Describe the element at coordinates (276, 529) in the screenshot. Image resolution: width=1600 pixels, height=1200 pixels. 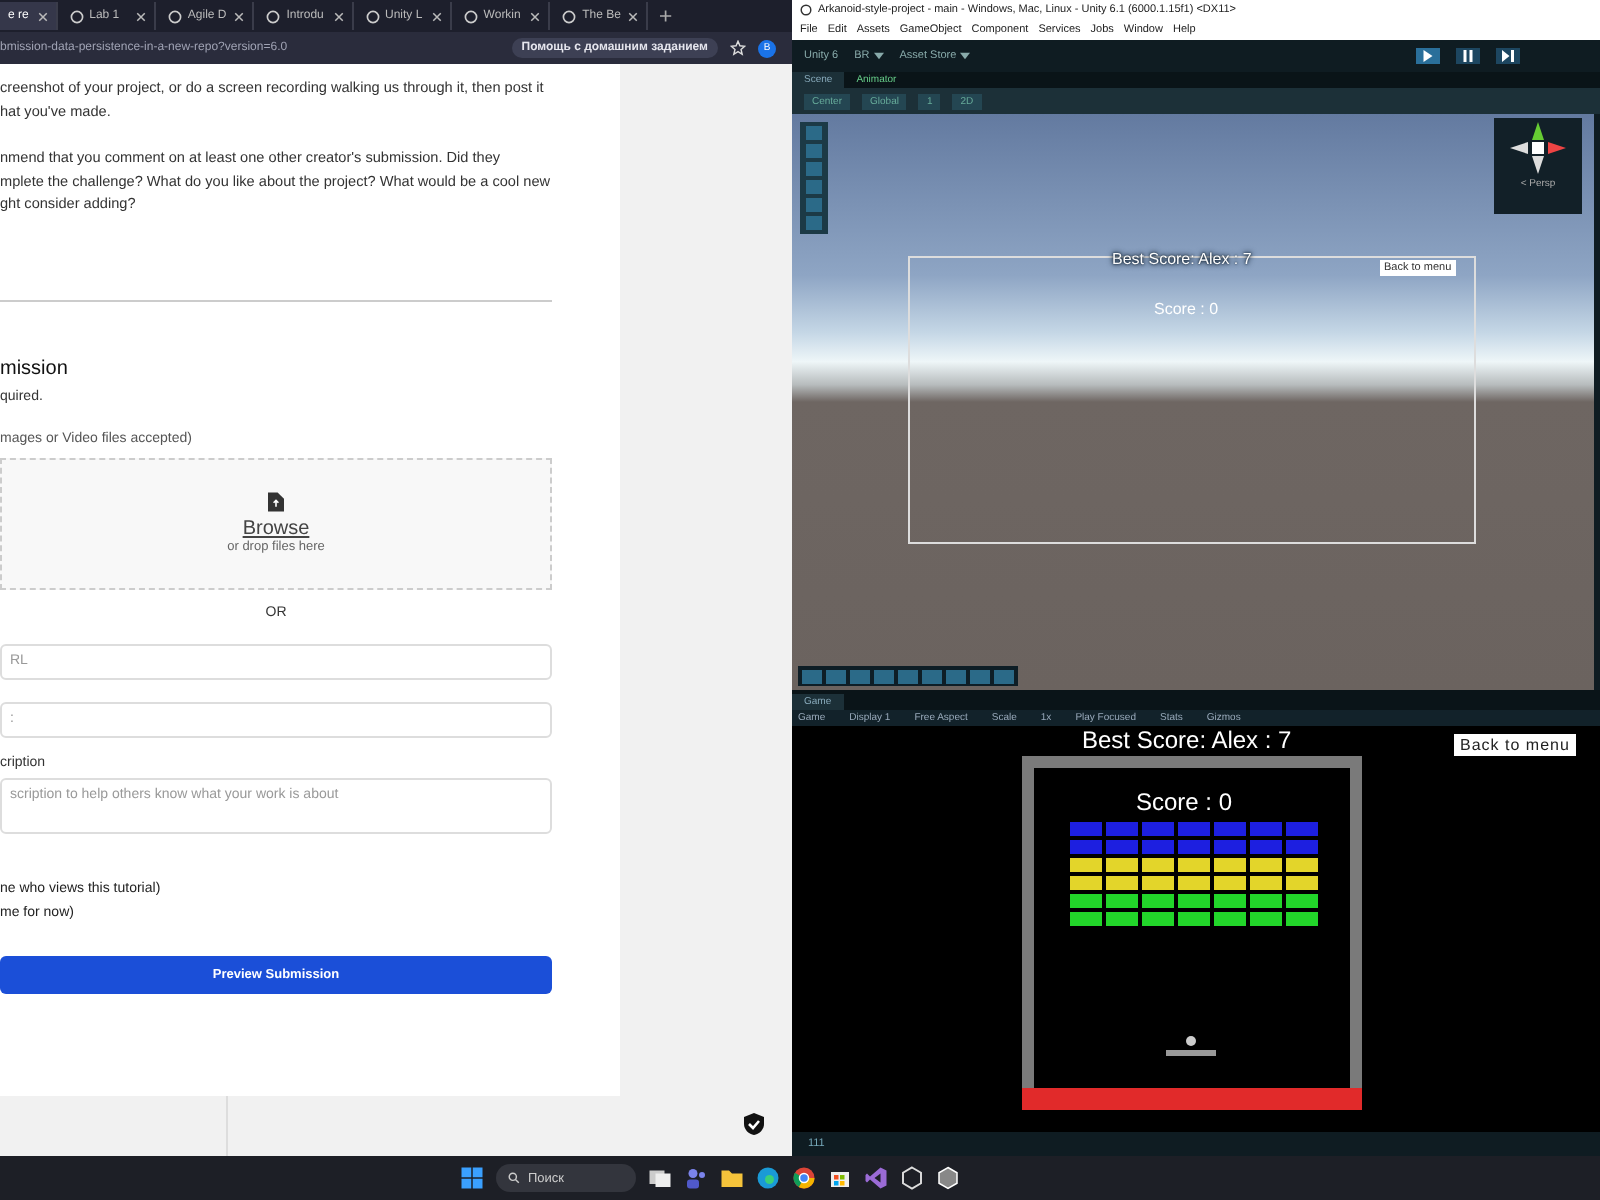
I see `browse-link: Browse` at that location.